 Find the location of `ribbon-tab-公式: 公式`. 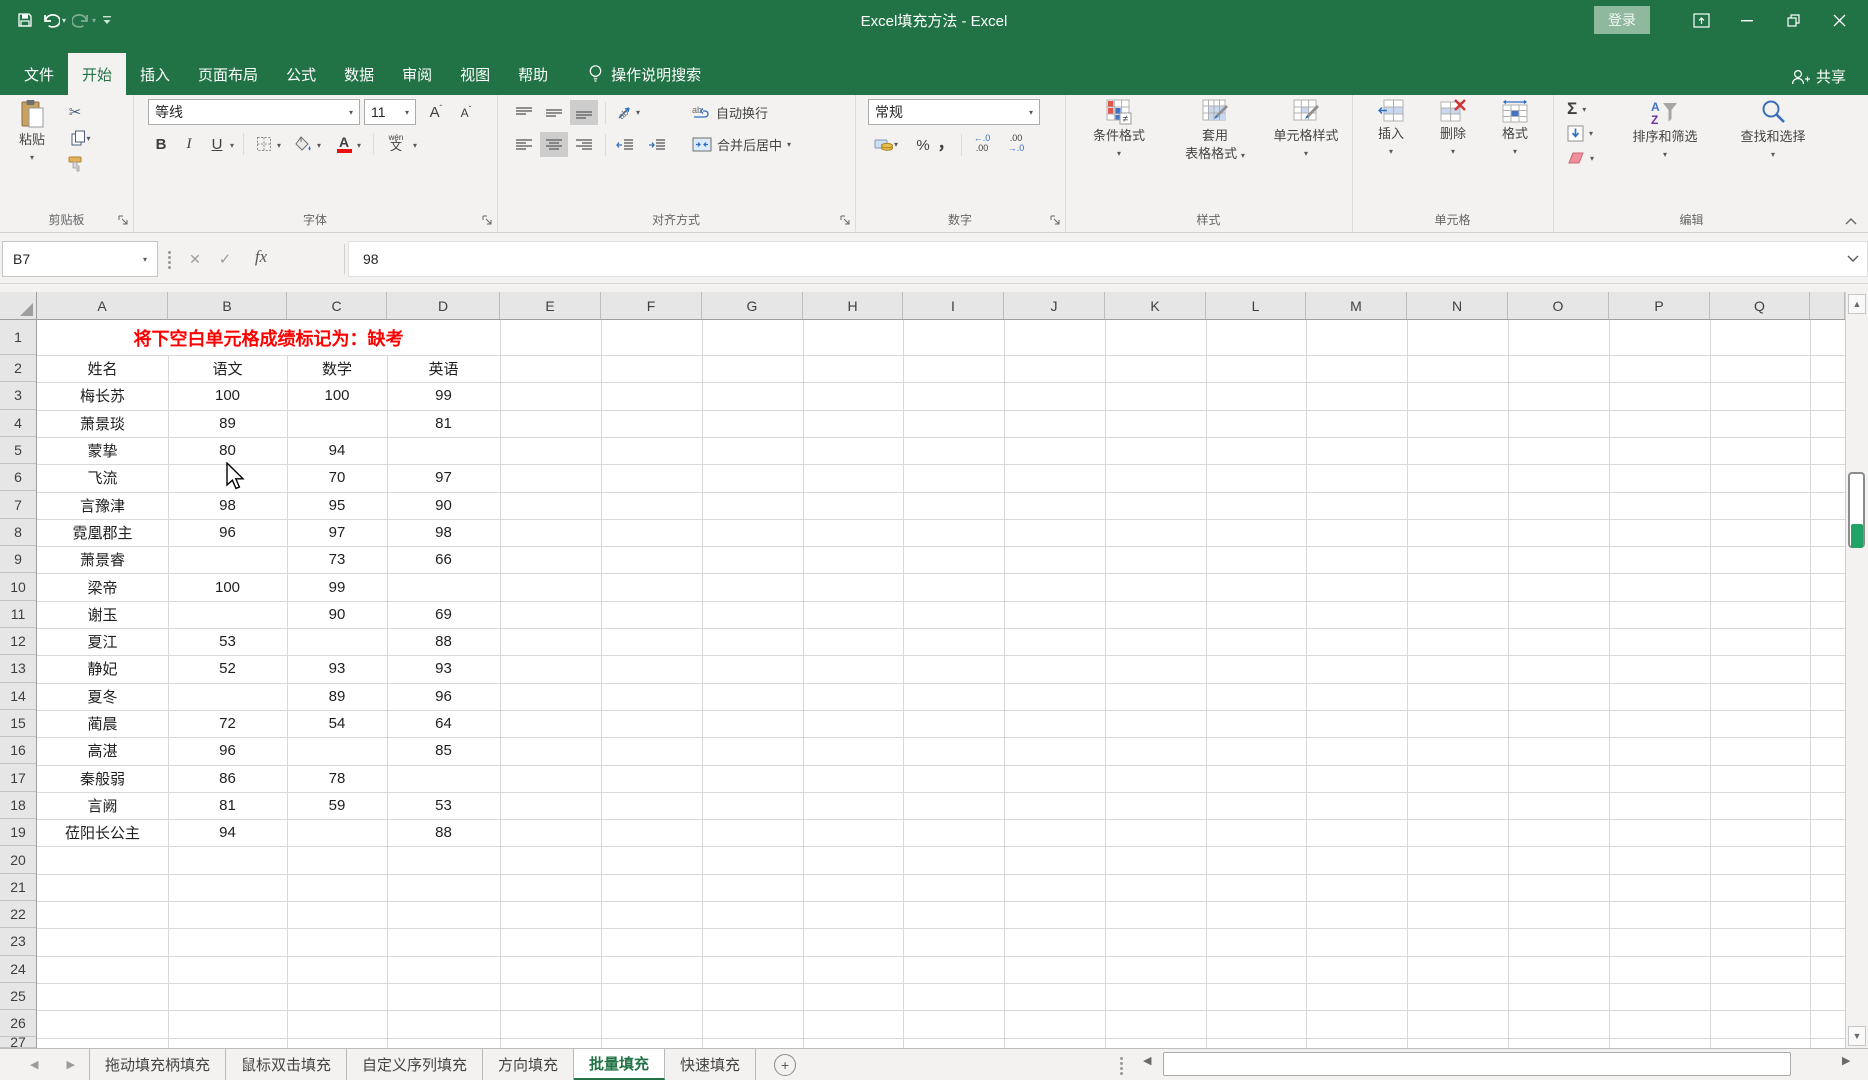

ribbon-tab-公式: 公式 is located at coordinates (301, 74).